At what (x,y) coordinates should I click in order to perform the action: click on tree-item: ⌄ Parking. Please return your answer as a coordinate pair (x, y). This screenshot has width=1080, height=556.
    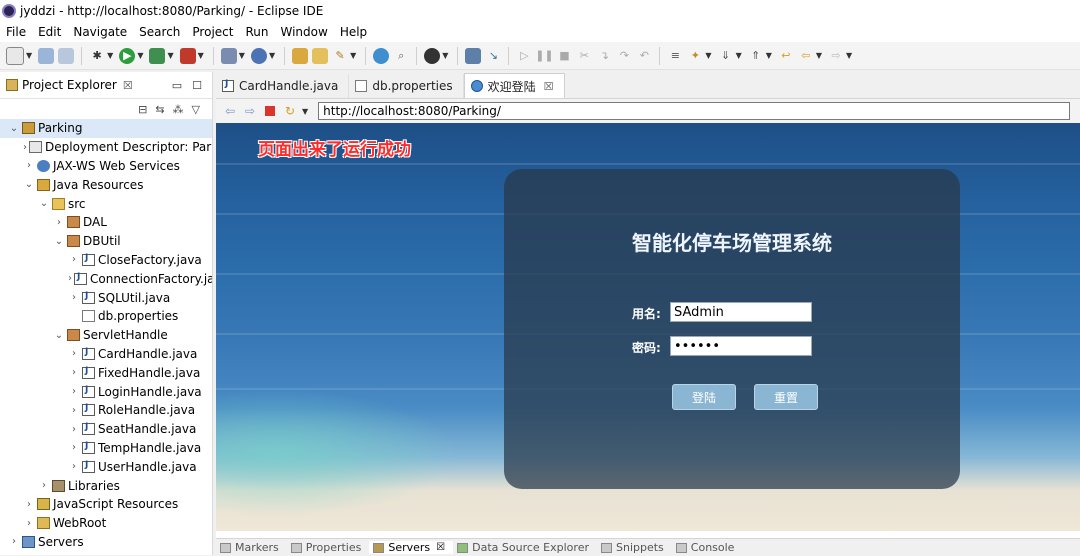
    Looking at the image, I should click on (106, 128).